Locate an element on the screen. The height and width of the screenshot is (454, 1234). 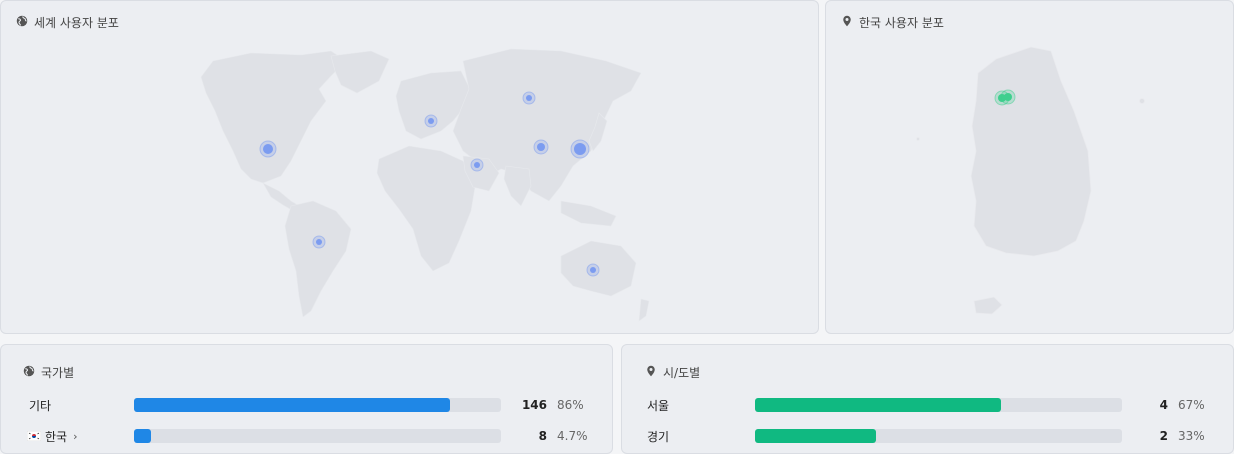
country-breakdown-card: 국가별 기타 146 86% 한국 › 8 4.7% is located at coordinates (306, 399).